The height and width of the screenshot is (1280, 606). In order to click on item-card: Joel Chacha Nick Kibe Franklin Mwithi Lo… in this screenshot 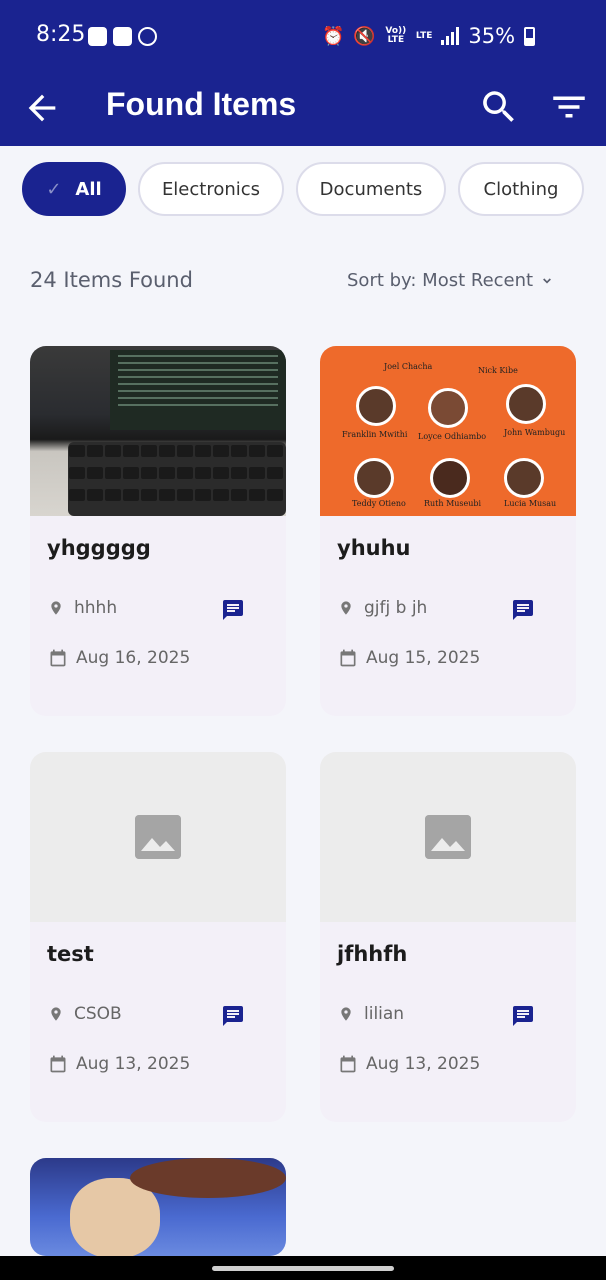, I will do `click(448, 531)`.